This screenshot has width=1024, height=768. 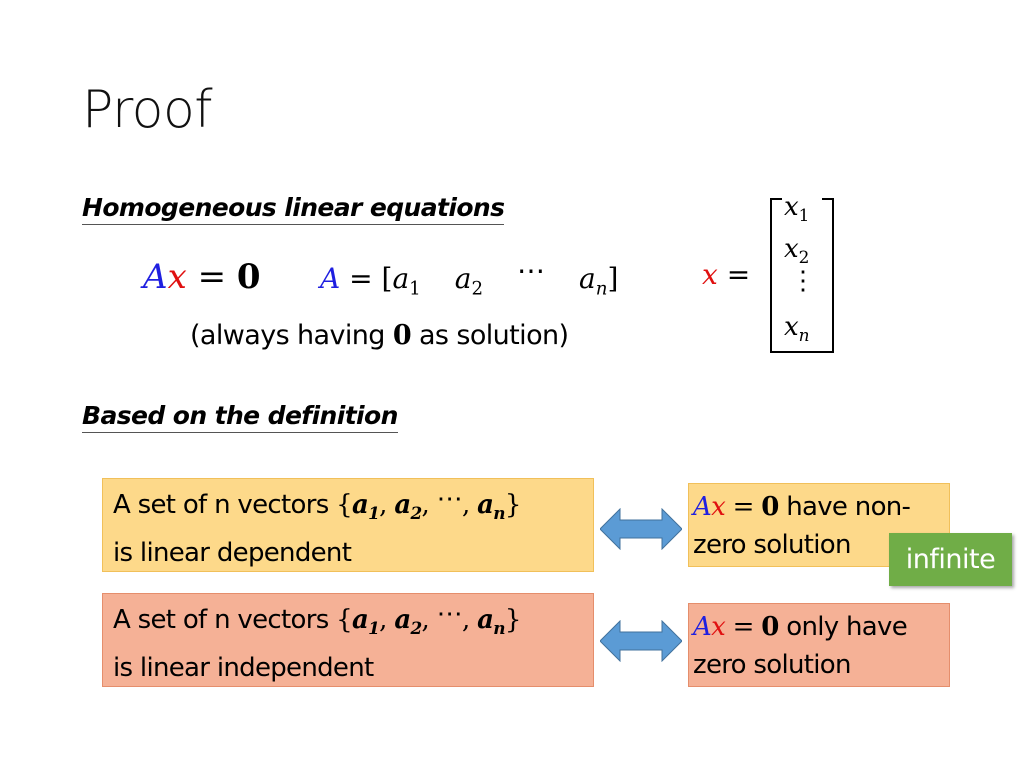 What do you see at coordinates (240, 417) in the screenshot?
I see `section-heading-definition: Based on the definition` at bounding box center [240, 417].